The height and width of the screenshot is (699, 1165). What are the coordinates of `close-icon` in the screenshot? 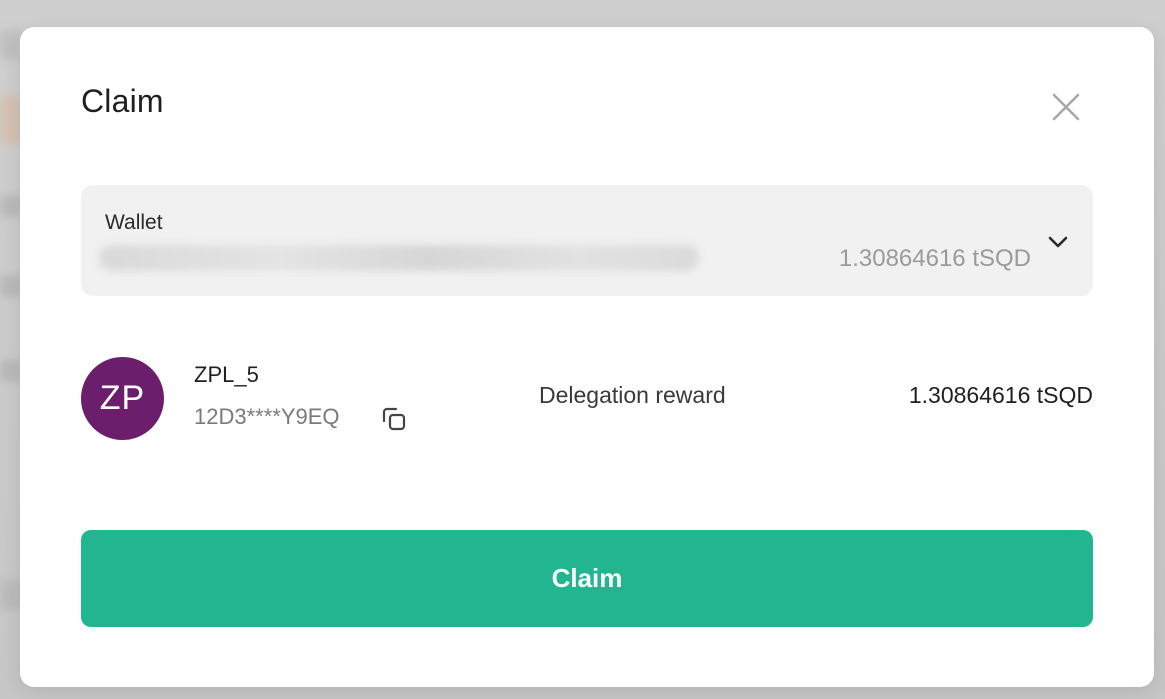 It's located at (1066, 107).